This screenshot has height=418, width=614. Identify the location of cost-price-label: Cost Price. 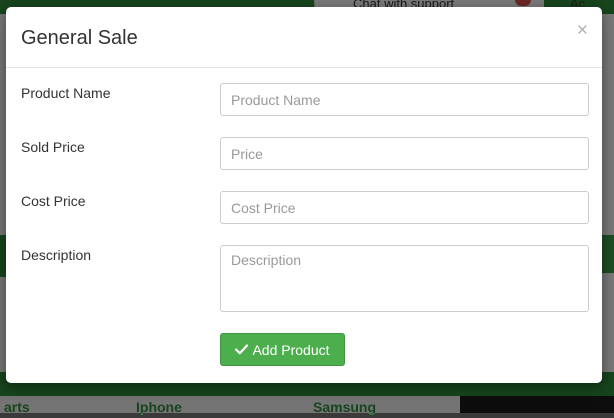
(53, 201).